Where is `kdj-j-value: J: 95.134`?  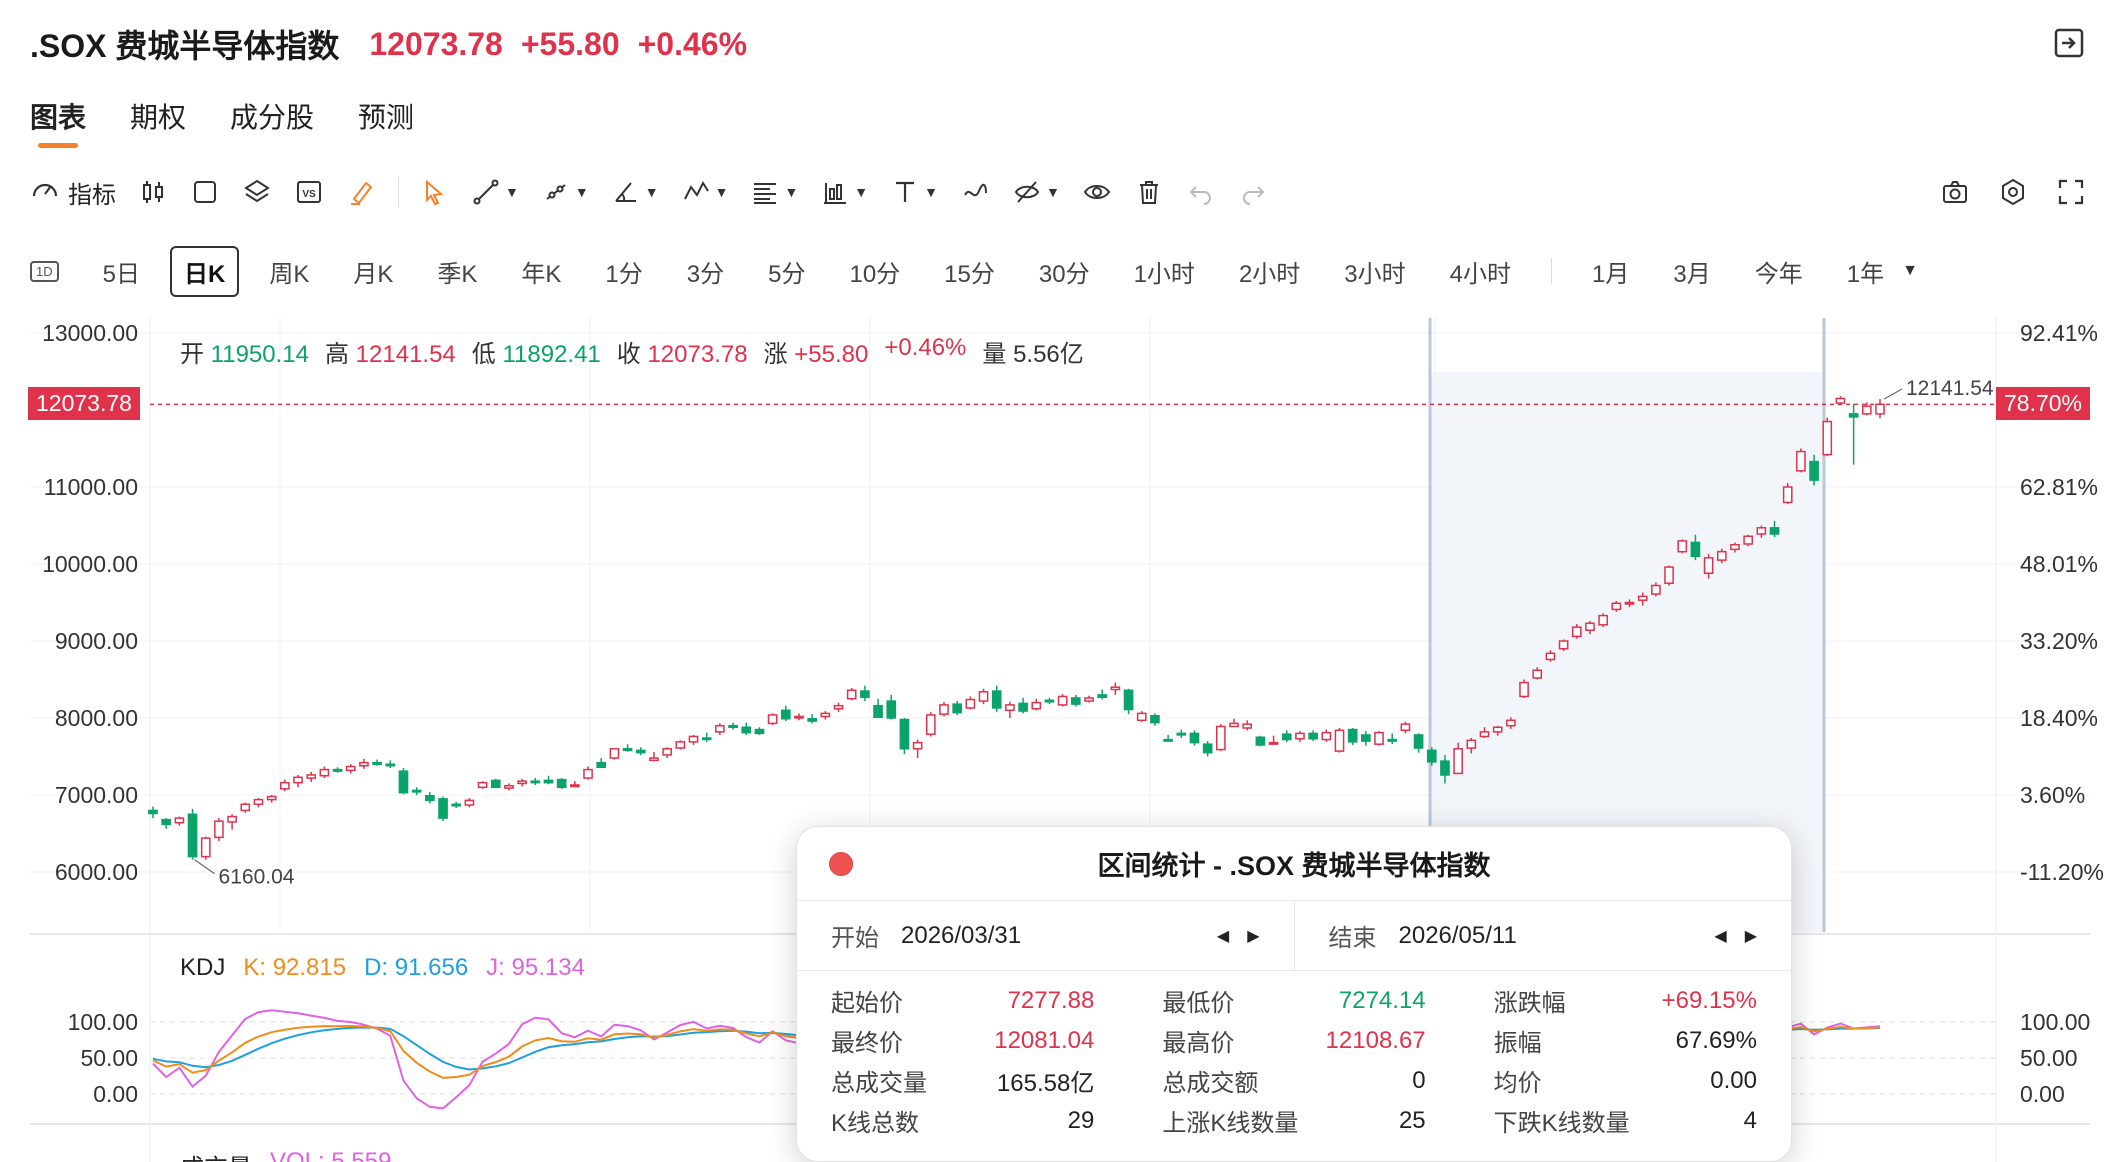 kdj-j-value: J: 95.134 is located at coordinates (535, 967).